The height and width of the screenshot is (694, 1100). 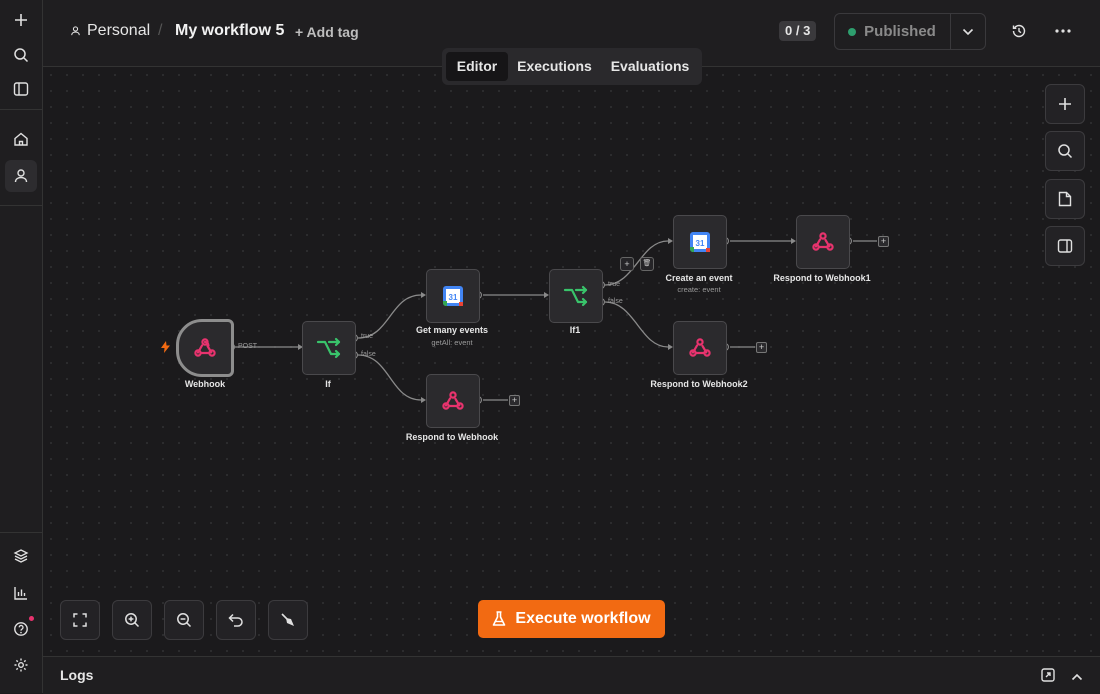 What do you see at coordinates (1048, 675) in the screenshot?
I see `pop-out-icon` at bounding box center [1048, 675].